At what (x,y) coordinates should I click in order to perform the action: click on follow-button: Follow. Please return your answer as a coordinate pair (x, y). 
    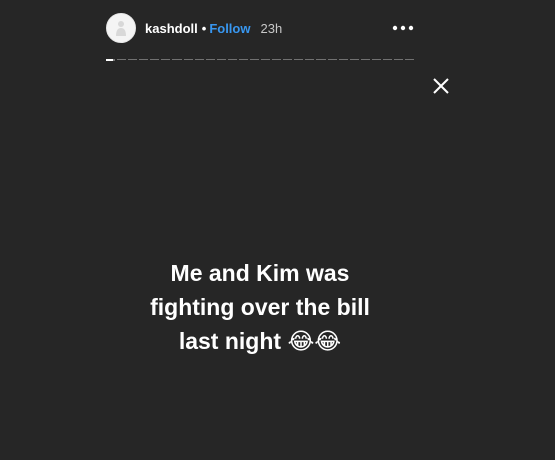
    Looking at the image, I should click on (229, 28).